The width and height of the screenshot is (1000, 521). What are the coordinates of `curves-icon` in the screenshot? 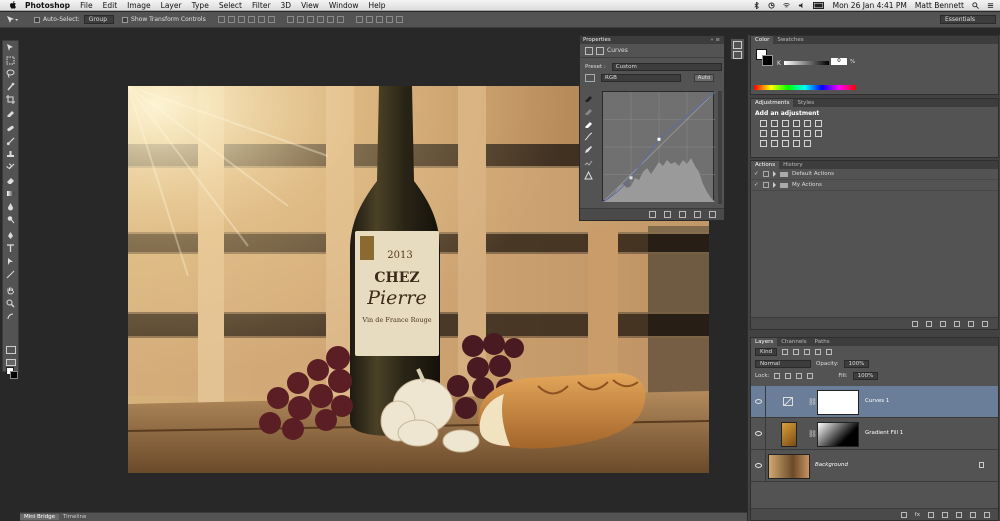 It's located at (785, 123).